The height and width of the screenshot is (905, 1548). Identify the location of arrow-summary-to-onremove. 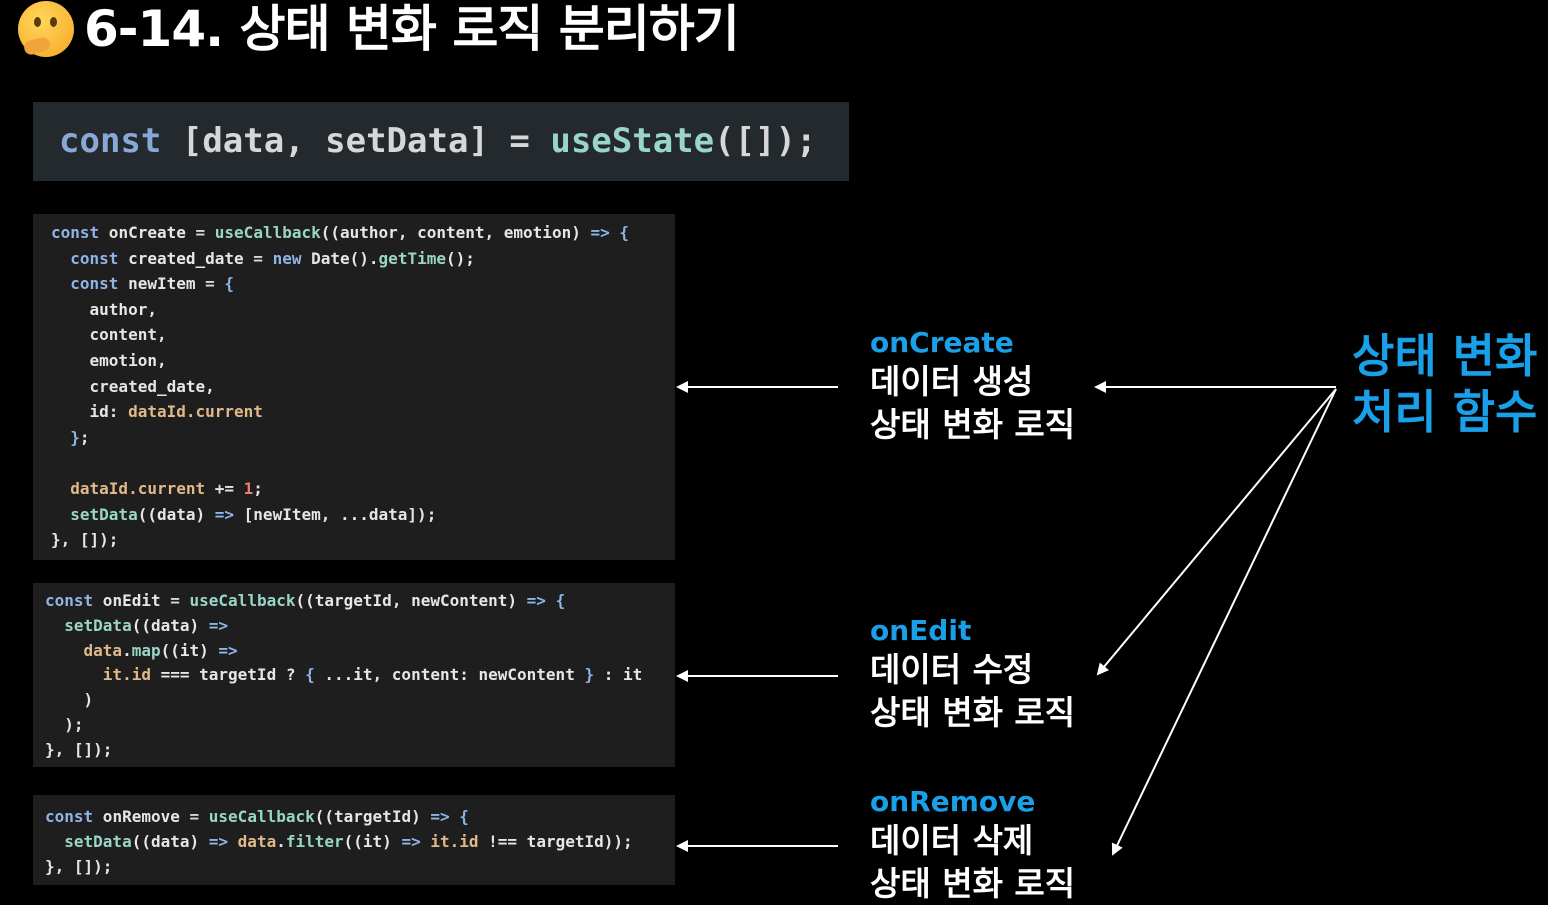
(1224, 622).